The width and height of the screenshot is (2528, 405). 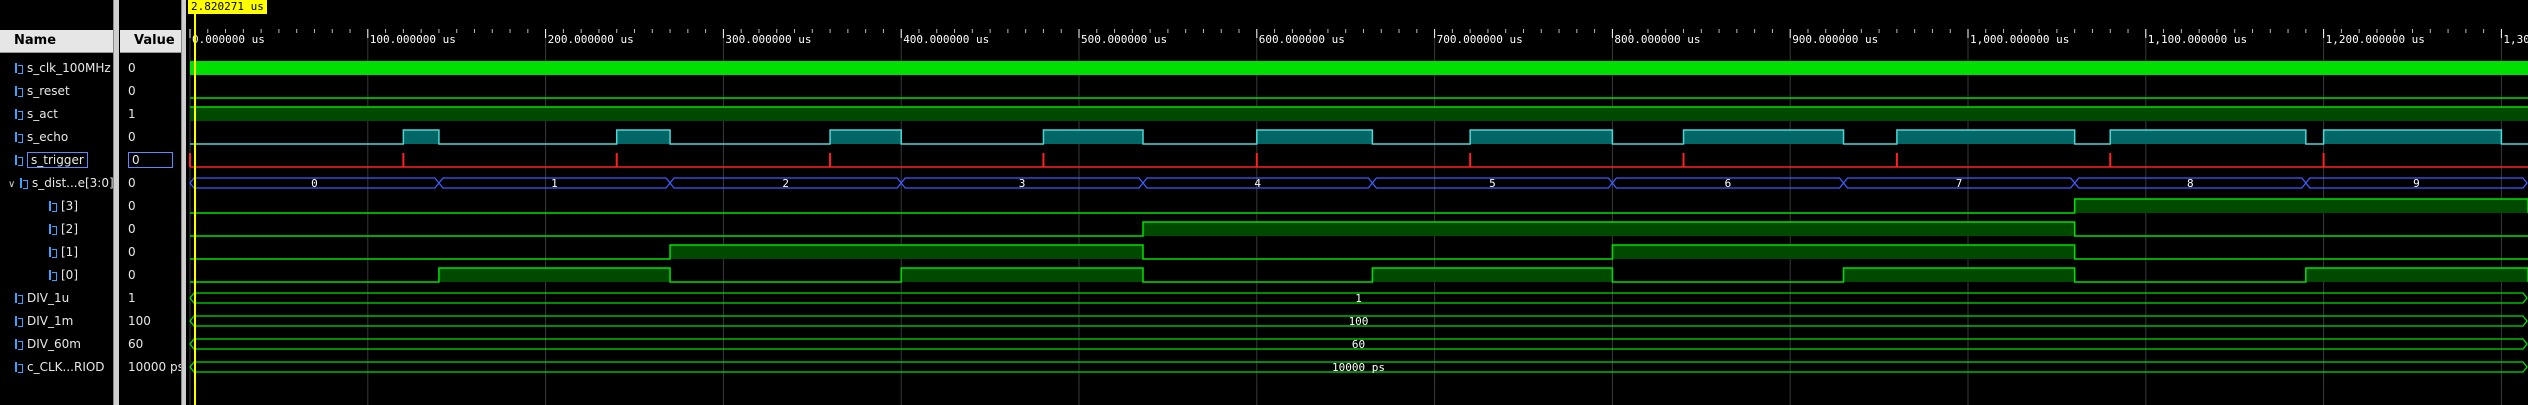 What do you see at coordinates (35, 40) in the screenshot?
I see `name-header-label: Name` at bounding box center [35, 40].